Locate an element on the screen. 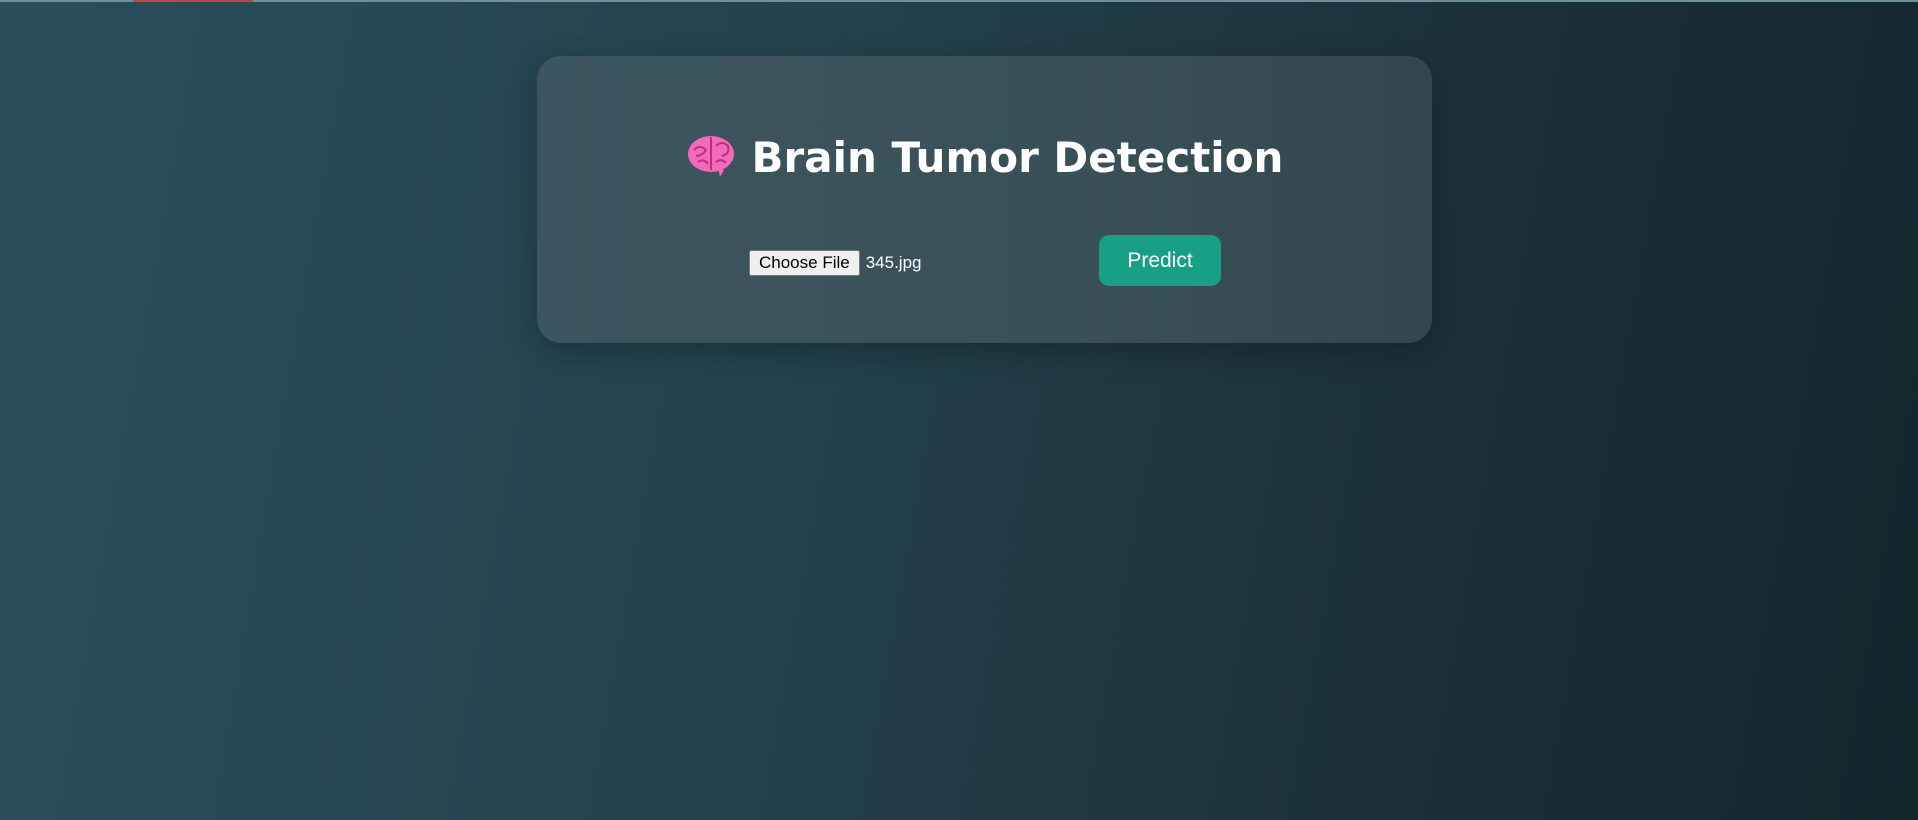 The image size is (1918, 820). selected-file-name: 345.jpg is located at coordinates (893, 262).